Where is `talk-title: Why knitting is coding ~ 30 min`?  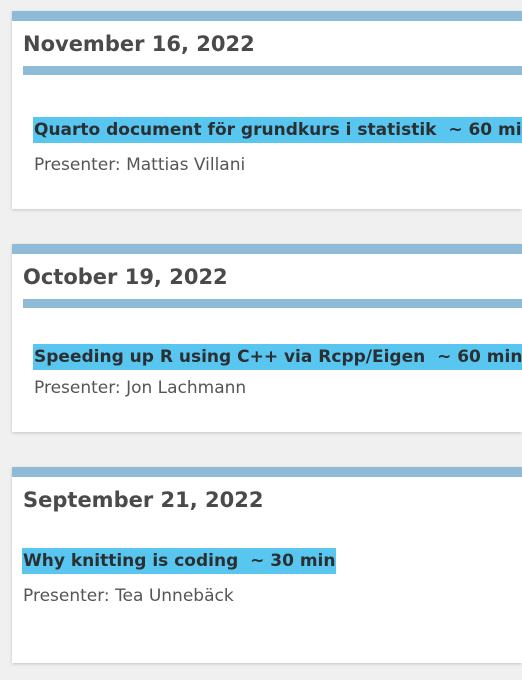
talk-title: Why knitting is coding ~ 30 min is located at coordinates (179, 561).